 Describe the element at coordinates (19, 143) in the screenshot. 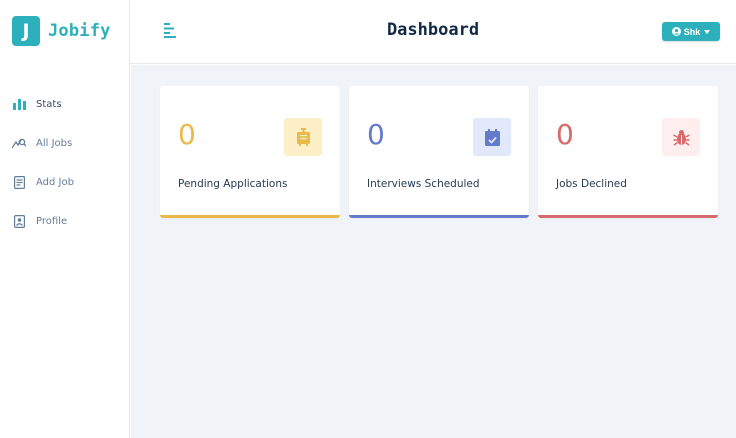

I see `job-search-icon` at that location.